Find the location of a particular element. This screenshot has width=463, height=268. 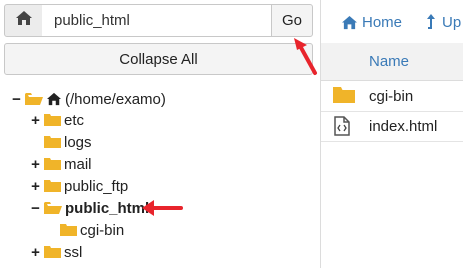

file-name: cgi-bin is located at coordinates (391, 96).